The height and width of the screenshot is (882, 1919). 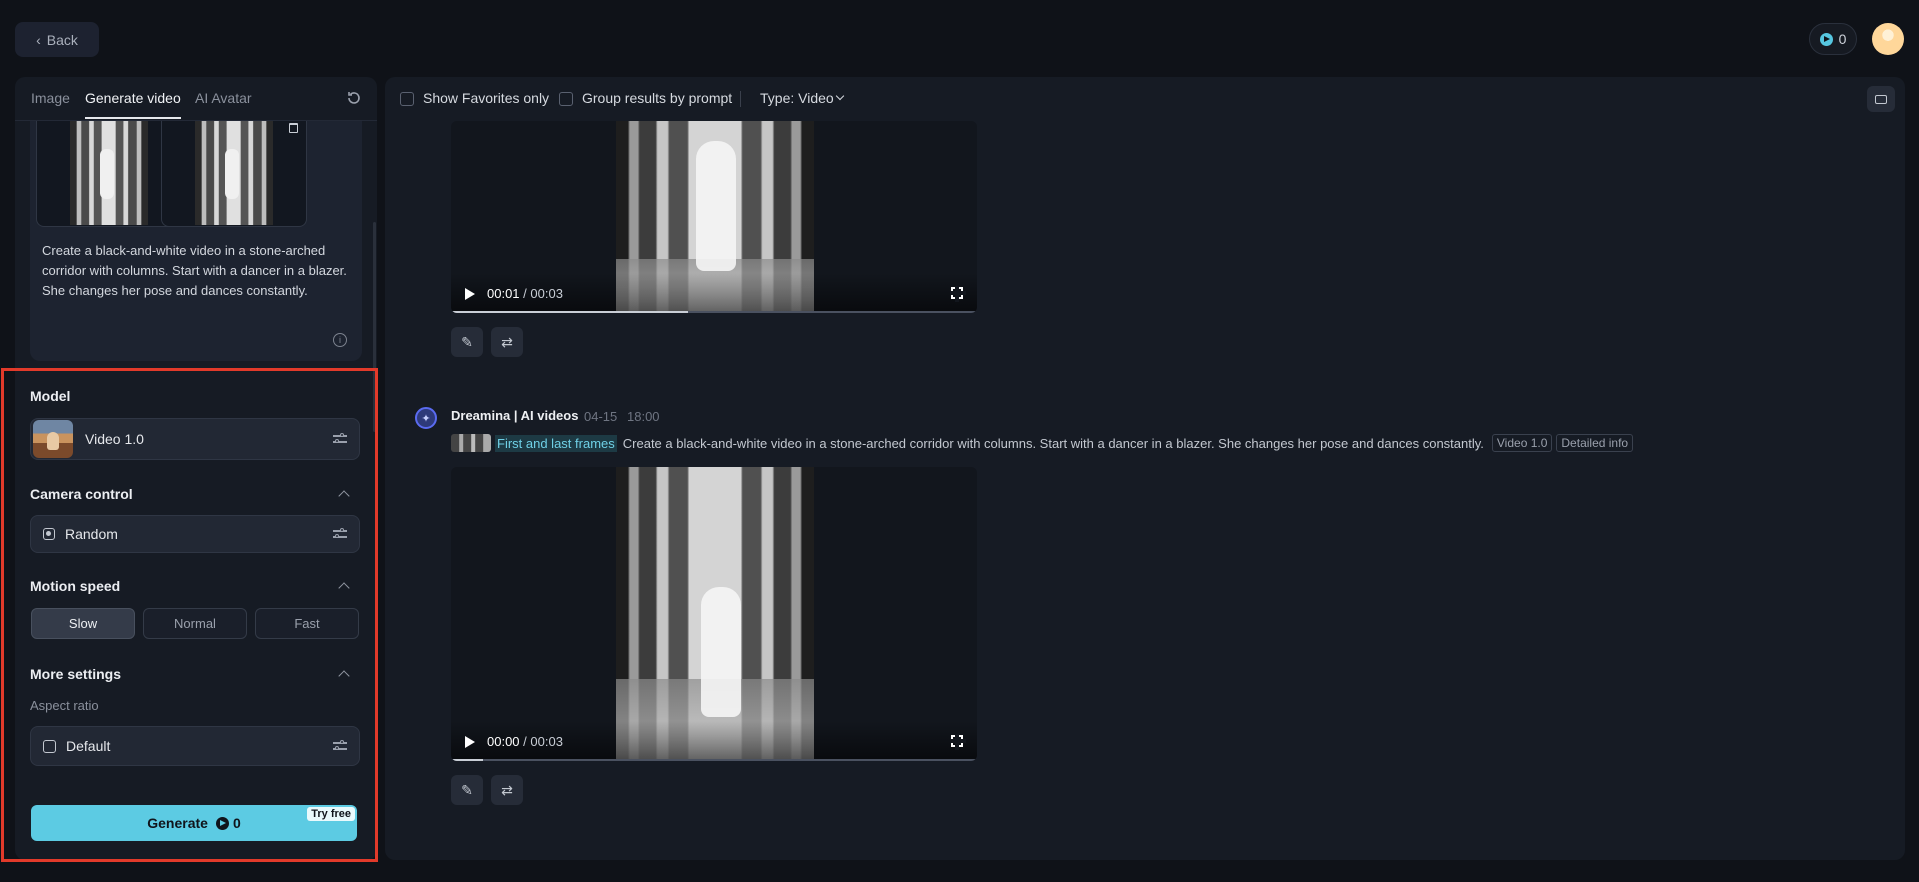 I want to click on result-time: 18:00, so click(x=643, y=416).